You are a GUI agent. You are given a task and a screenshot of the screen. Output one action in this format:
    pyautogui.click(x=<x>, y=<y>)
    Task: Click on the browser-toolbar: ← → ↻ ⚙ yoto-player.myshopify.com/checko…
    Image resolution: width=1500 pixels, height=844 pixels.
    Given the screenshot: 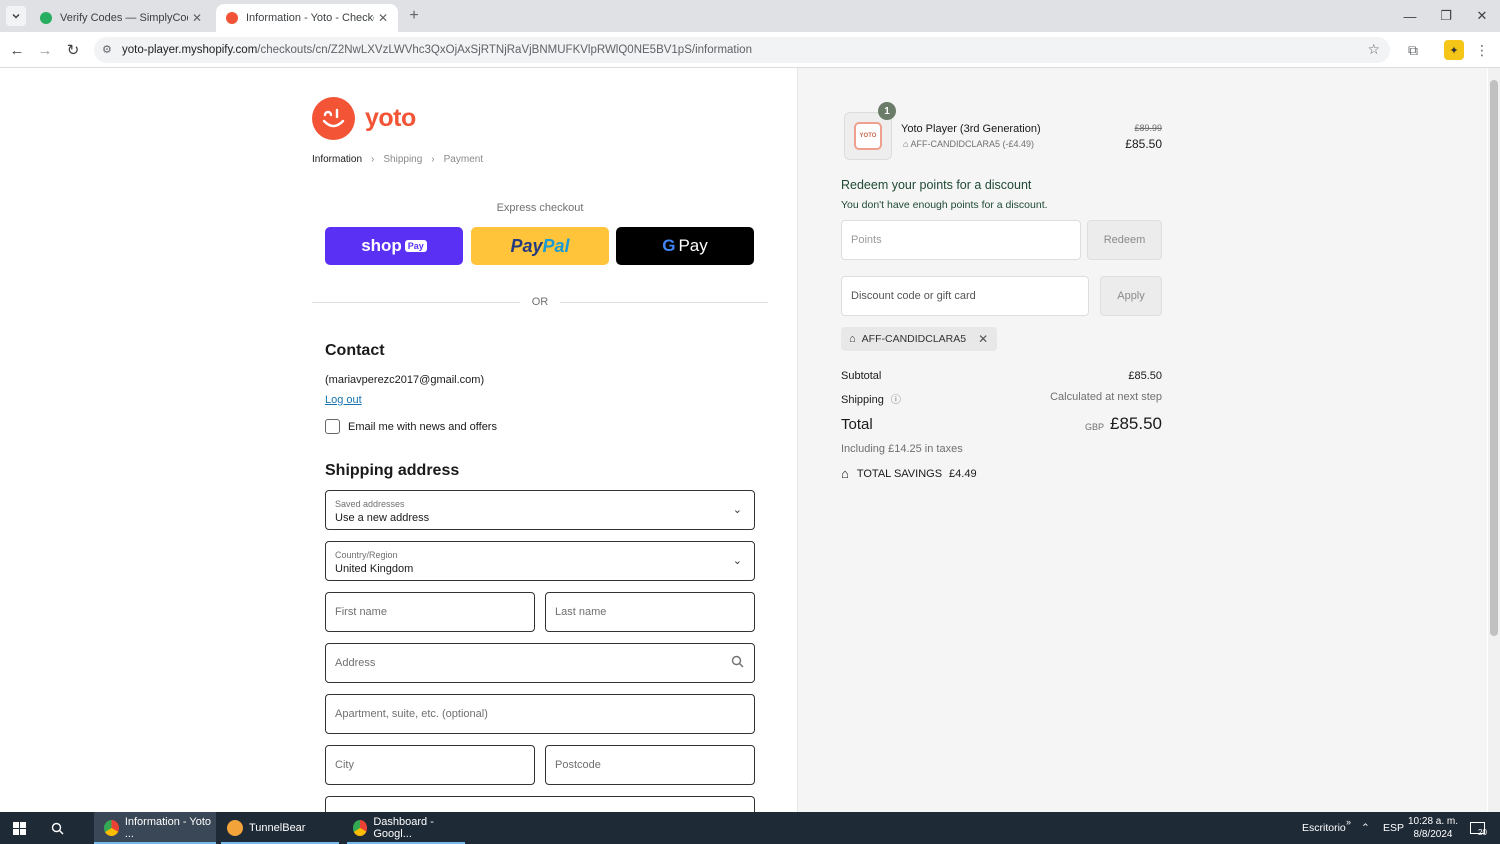 What is the action you would take?
    pyautogui.click(x=750, y=50)
    